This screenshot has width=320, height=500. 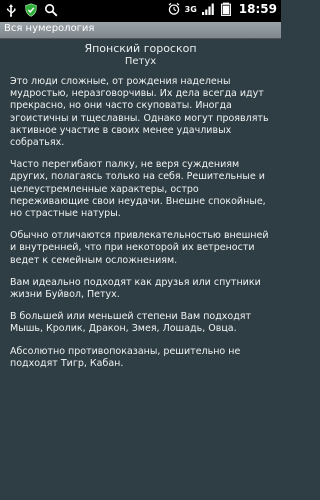 What do you see at coordinates (207, 9) in the screenshot?
I see `signal-icon` at bounding box center [207, 9].